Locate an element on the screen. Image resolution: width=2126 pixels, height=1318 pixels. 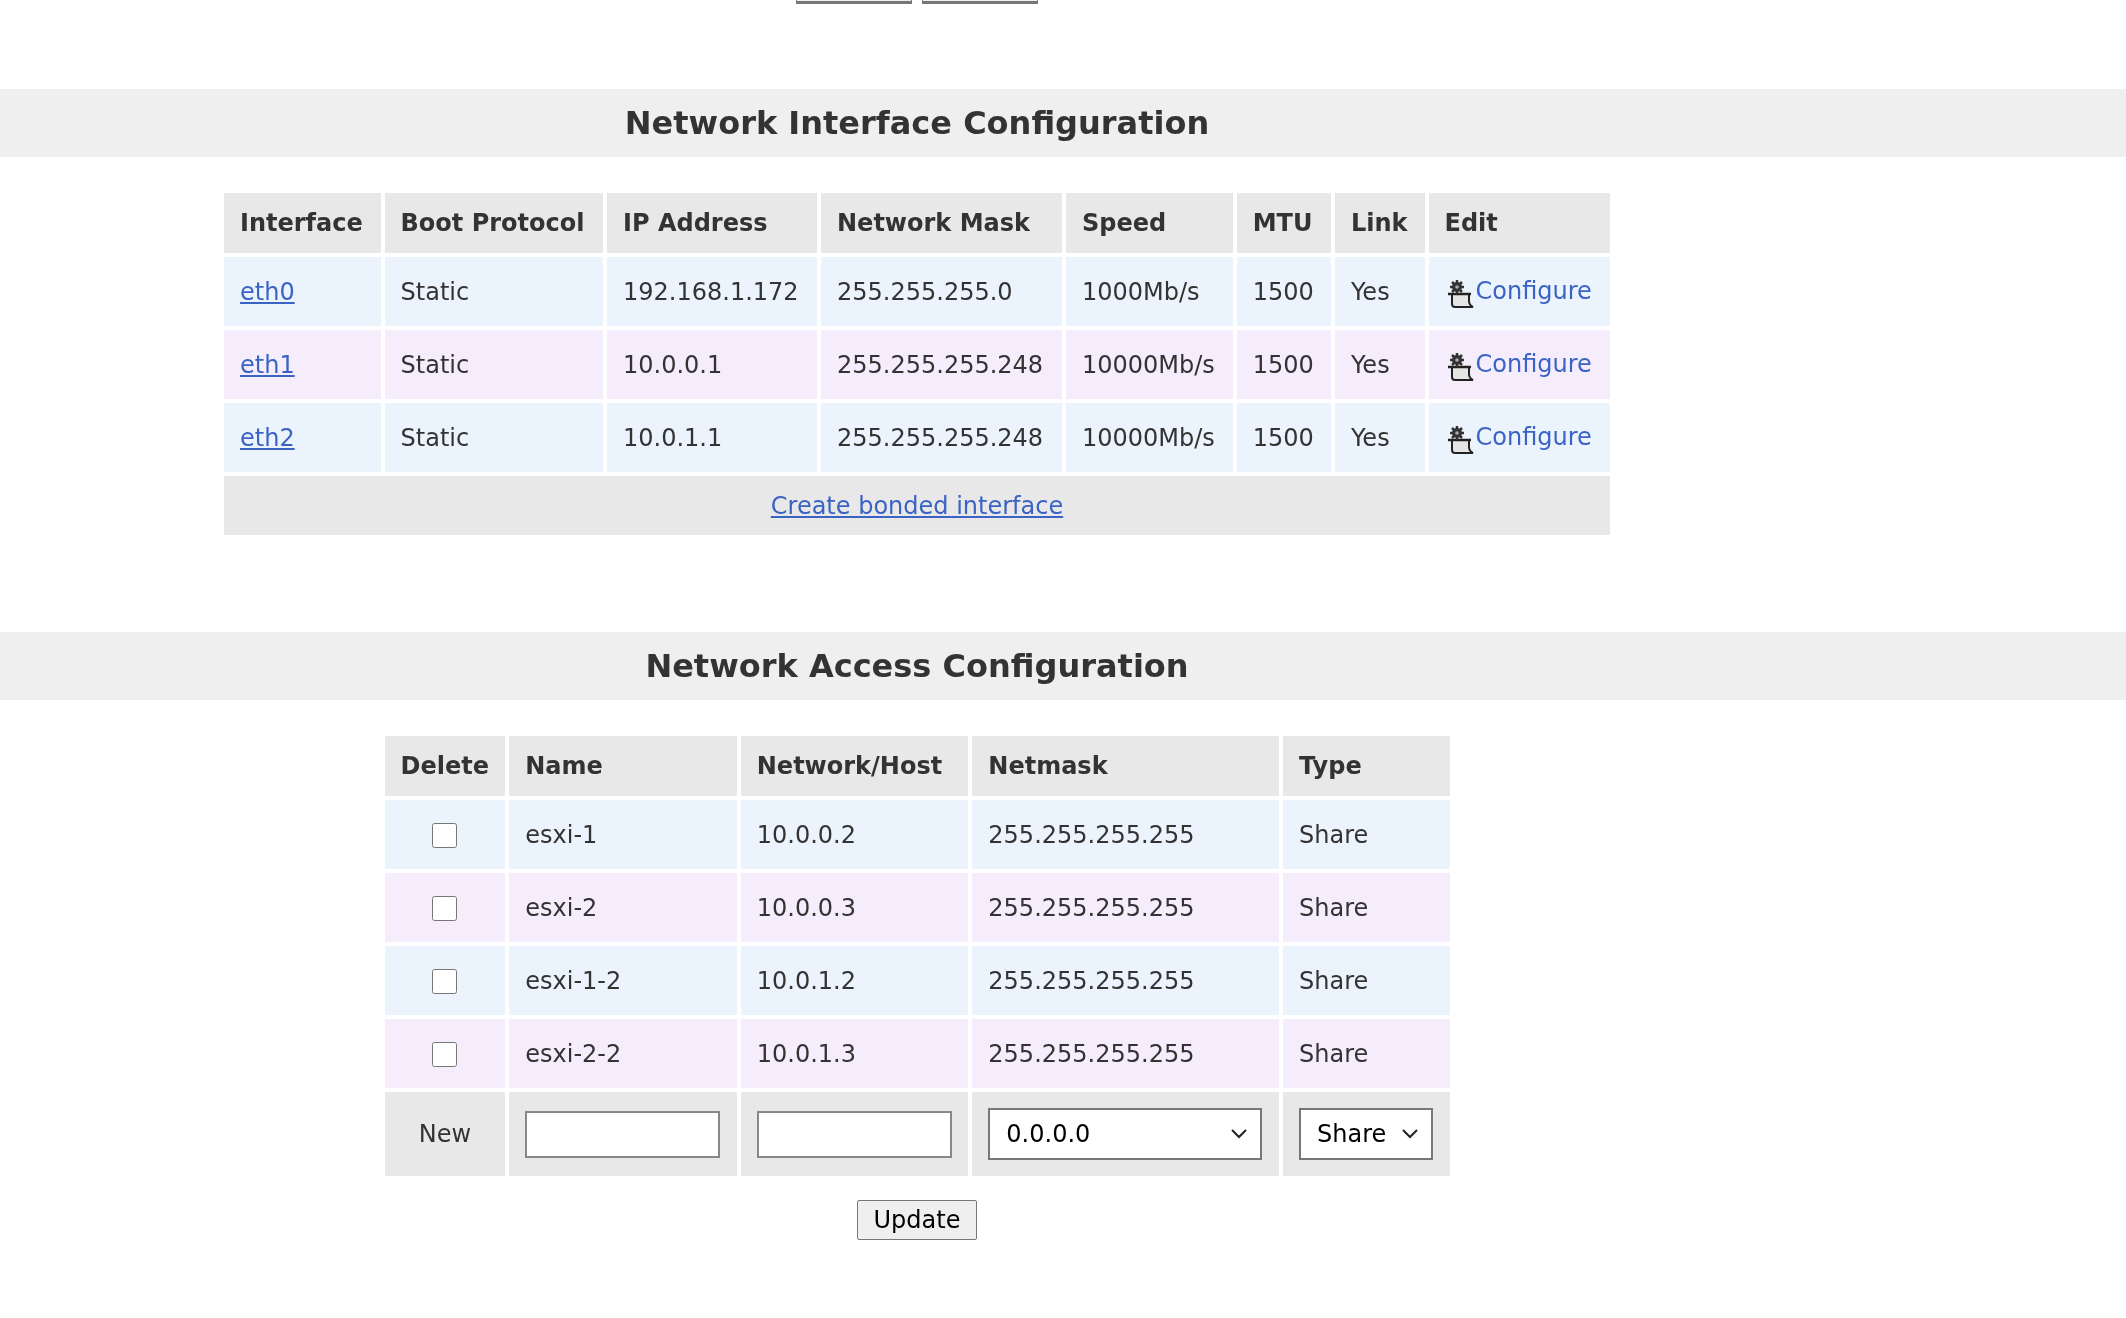
section-title: Network Access Configuration is located at coordinates (917, 666).